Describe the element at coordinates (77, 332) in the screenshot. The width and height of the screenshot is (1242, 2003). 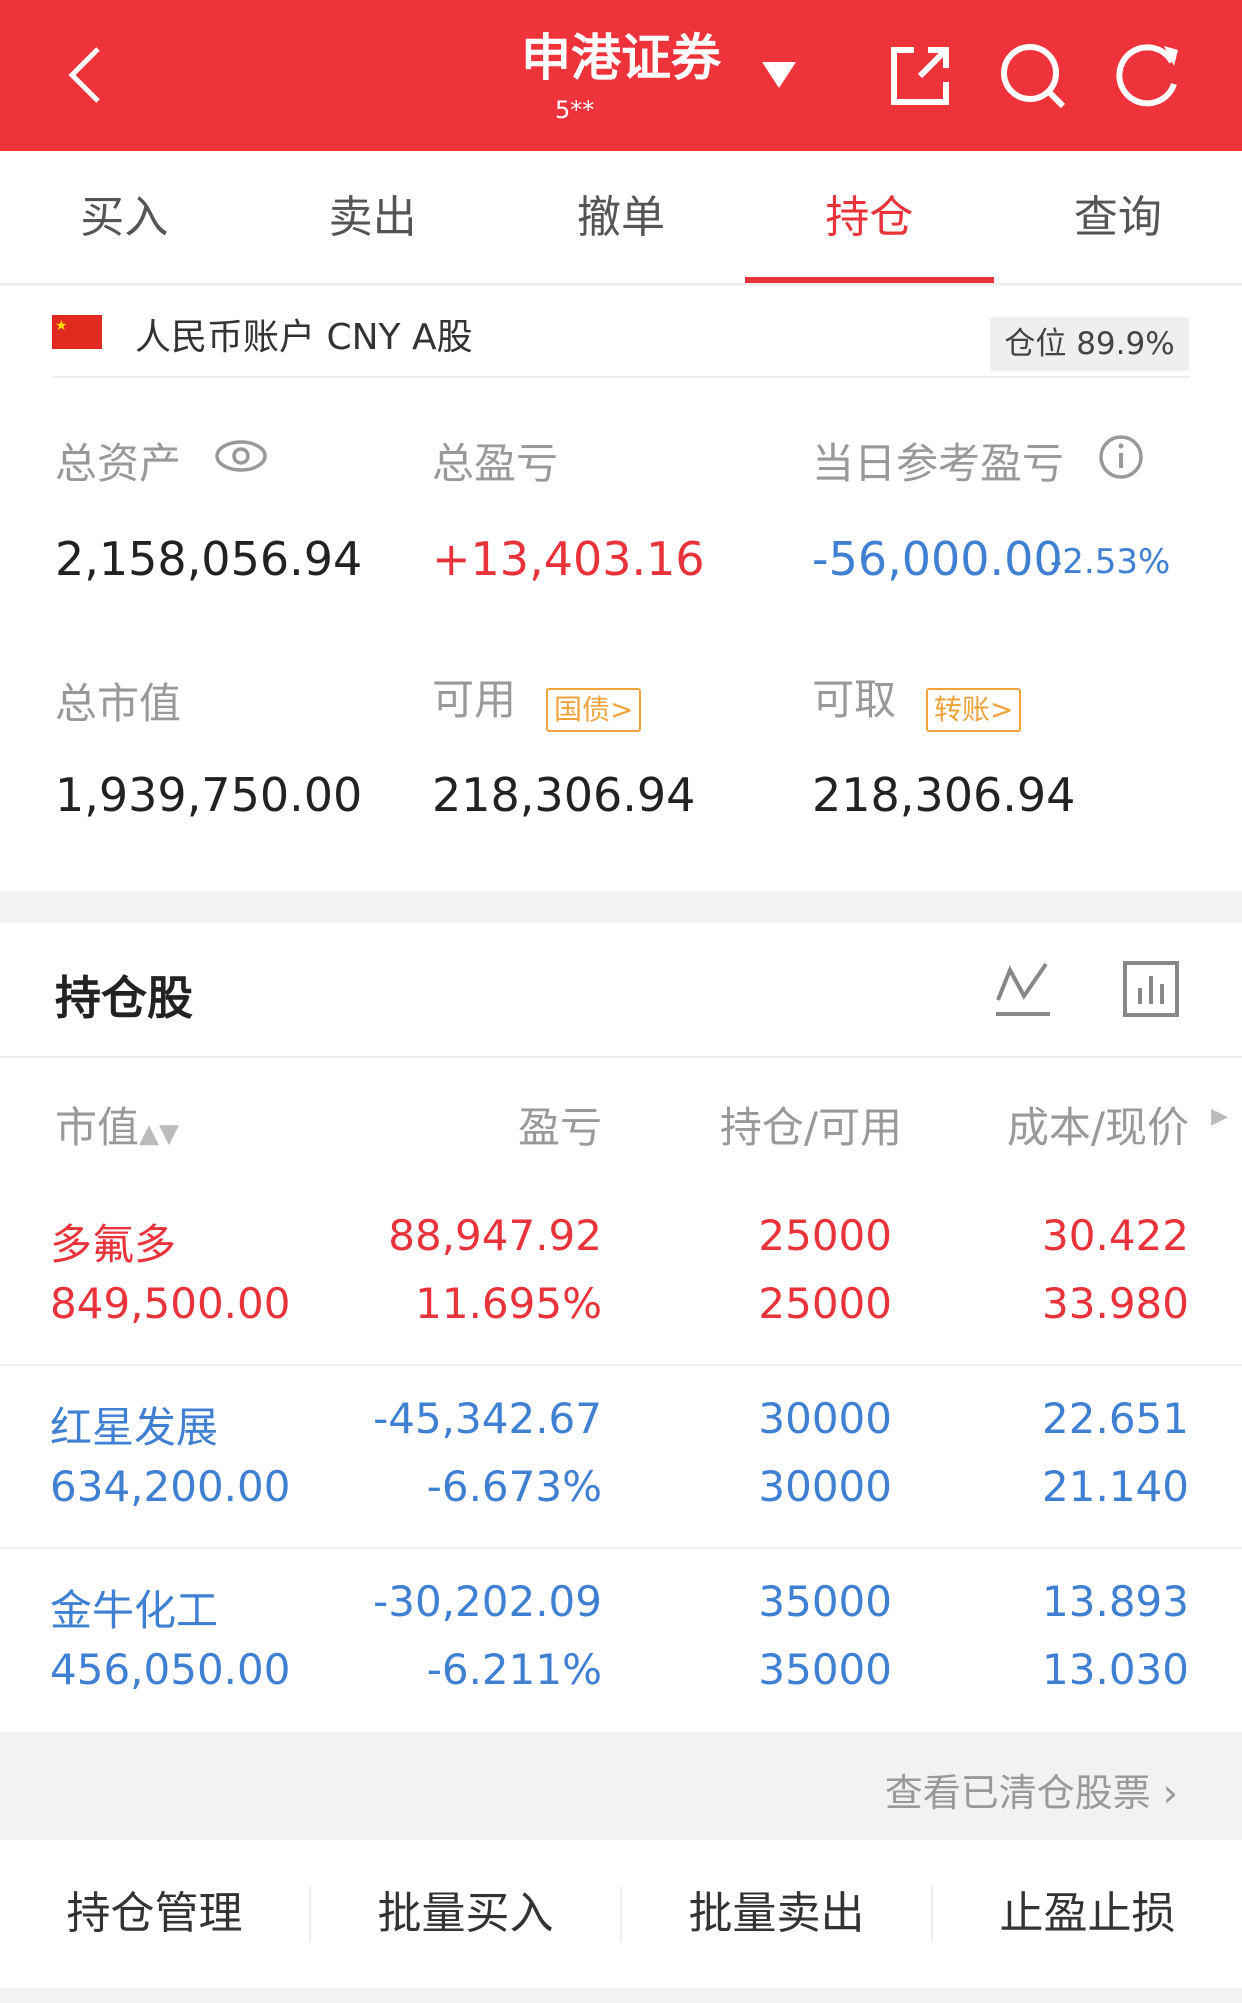
I see `china-flag-icon: ★` at that location.